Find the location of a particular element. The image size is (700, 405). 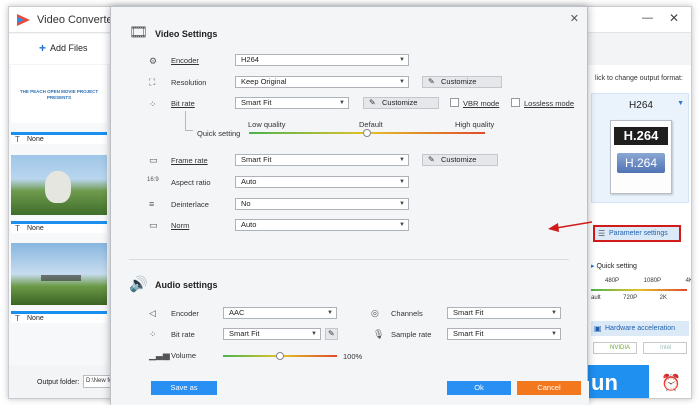

format-name: H264 is located at coordinates (641, 105).